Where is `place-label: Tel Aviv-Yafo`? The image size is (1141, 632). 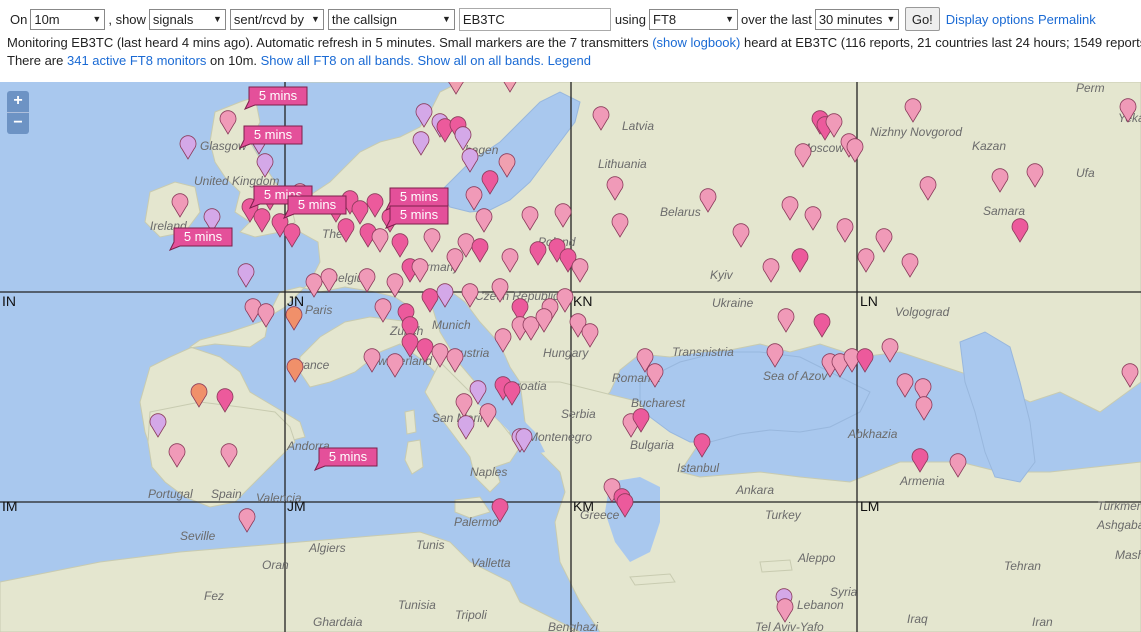 place-label: Tel Aviv-Yafo is located at coordinates (789, 626).